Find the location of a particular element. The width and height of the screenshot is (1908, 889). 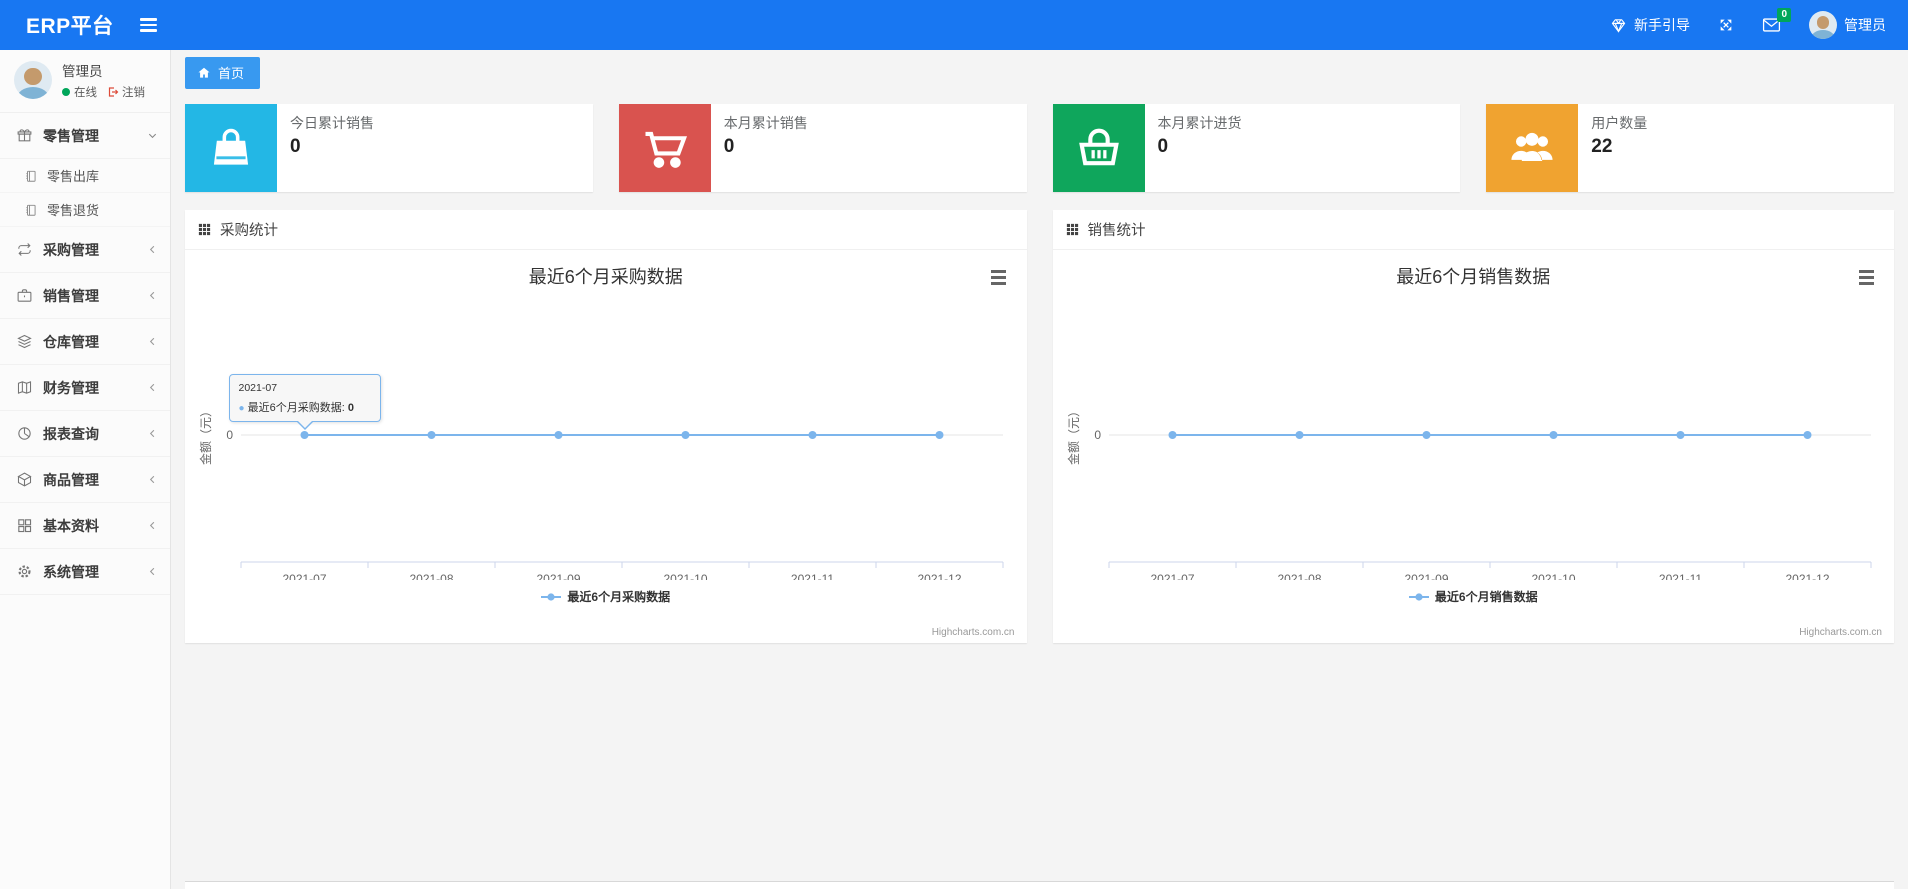

ledger-icon is located at coordinates (24, 387).